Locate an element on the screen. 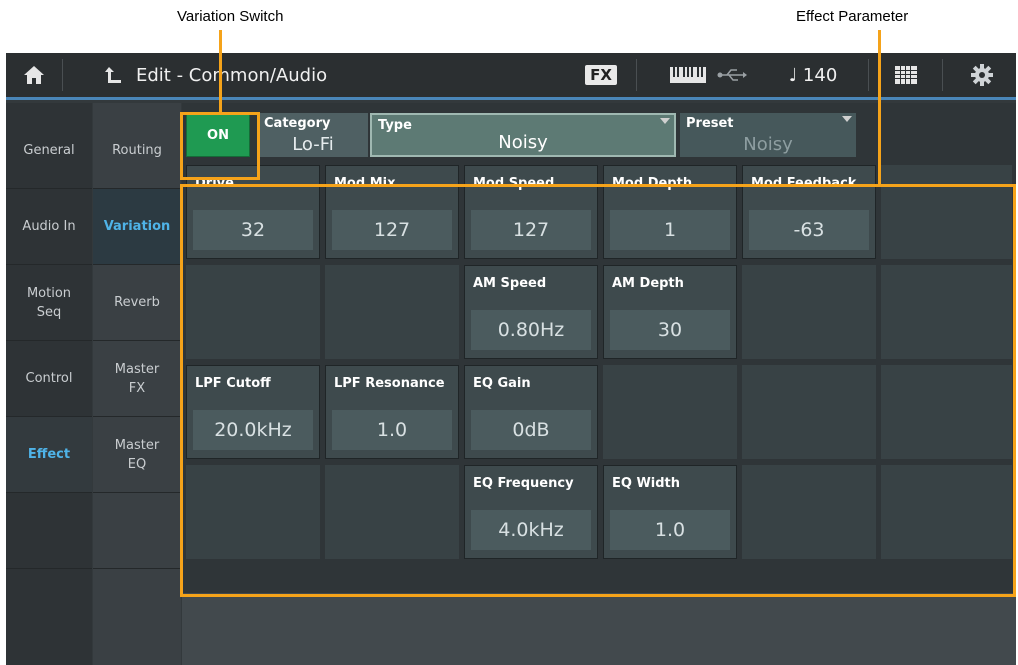 The image size is (1018, 665). nav-reverb: Reverb is located at coordinates (137, 303).